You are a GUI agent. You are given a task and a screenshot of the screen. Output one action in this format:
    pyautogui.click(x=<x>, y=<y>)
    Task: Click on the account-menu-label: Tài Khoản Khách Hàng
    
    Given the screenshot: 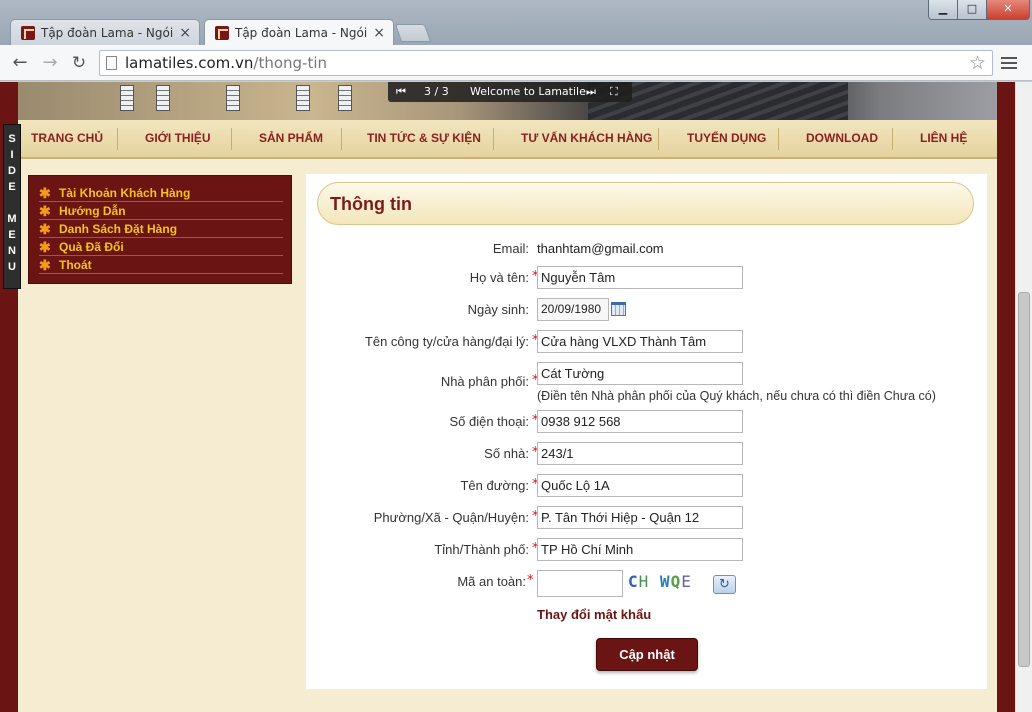 What is the action you would take?
    pyautogui.click(x=125, y=193)
    